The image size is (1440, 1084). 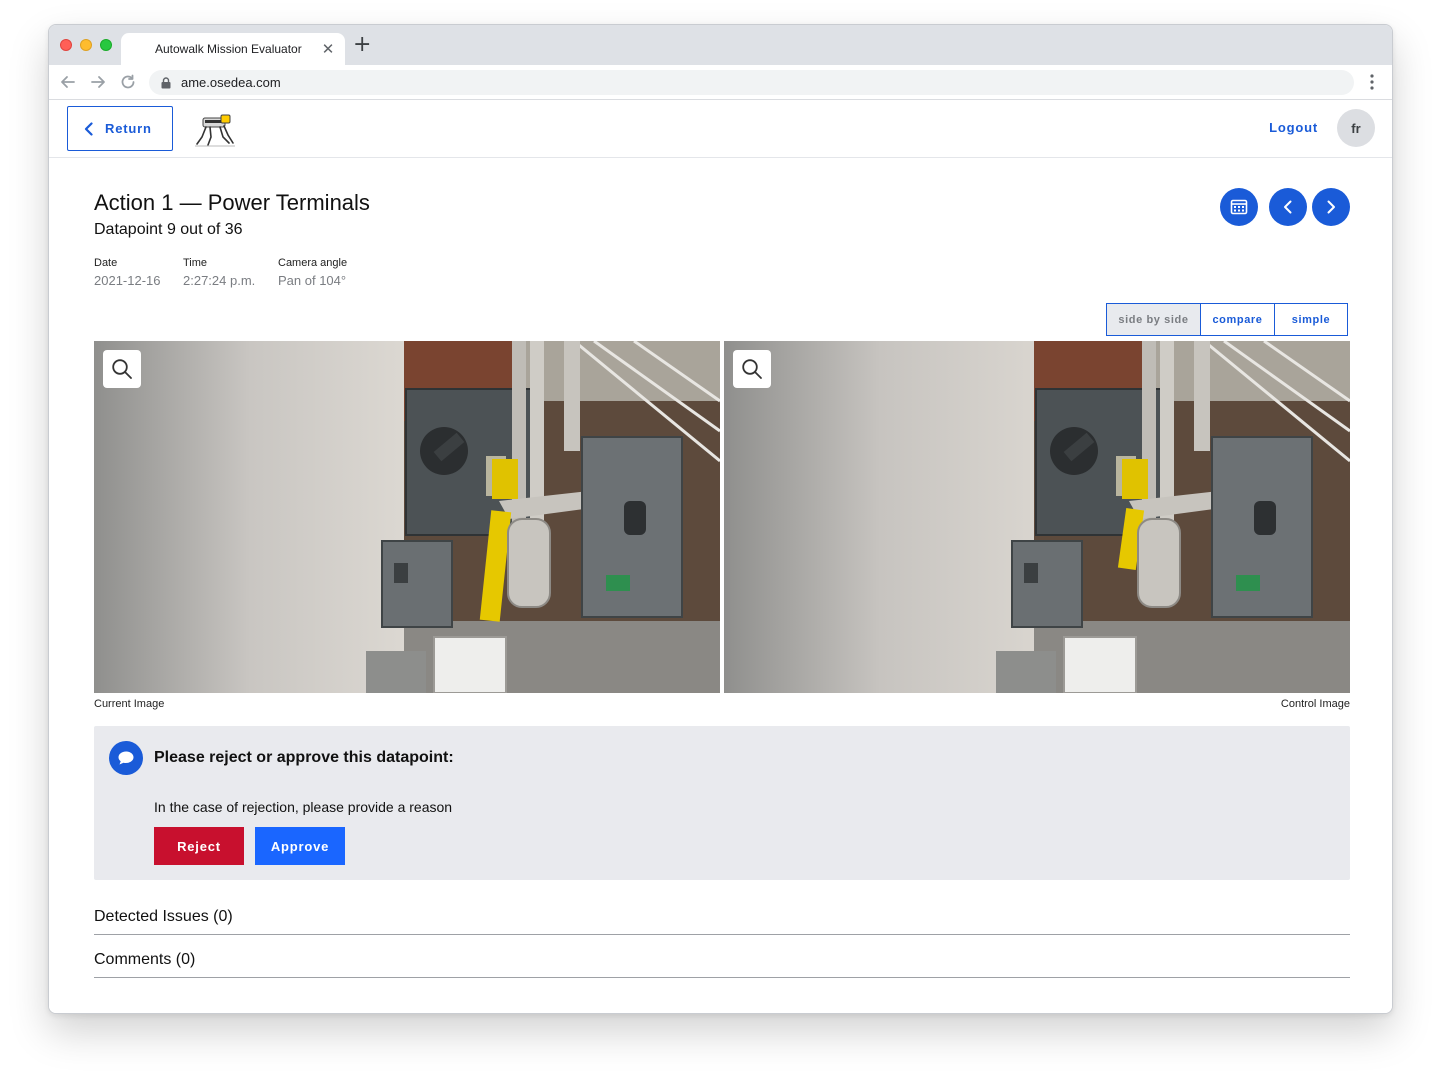 What do you see at coordinates (215, 130) in the screenshot?
I see `robot-dog-logo-icon` at bounding box center [215, 130].